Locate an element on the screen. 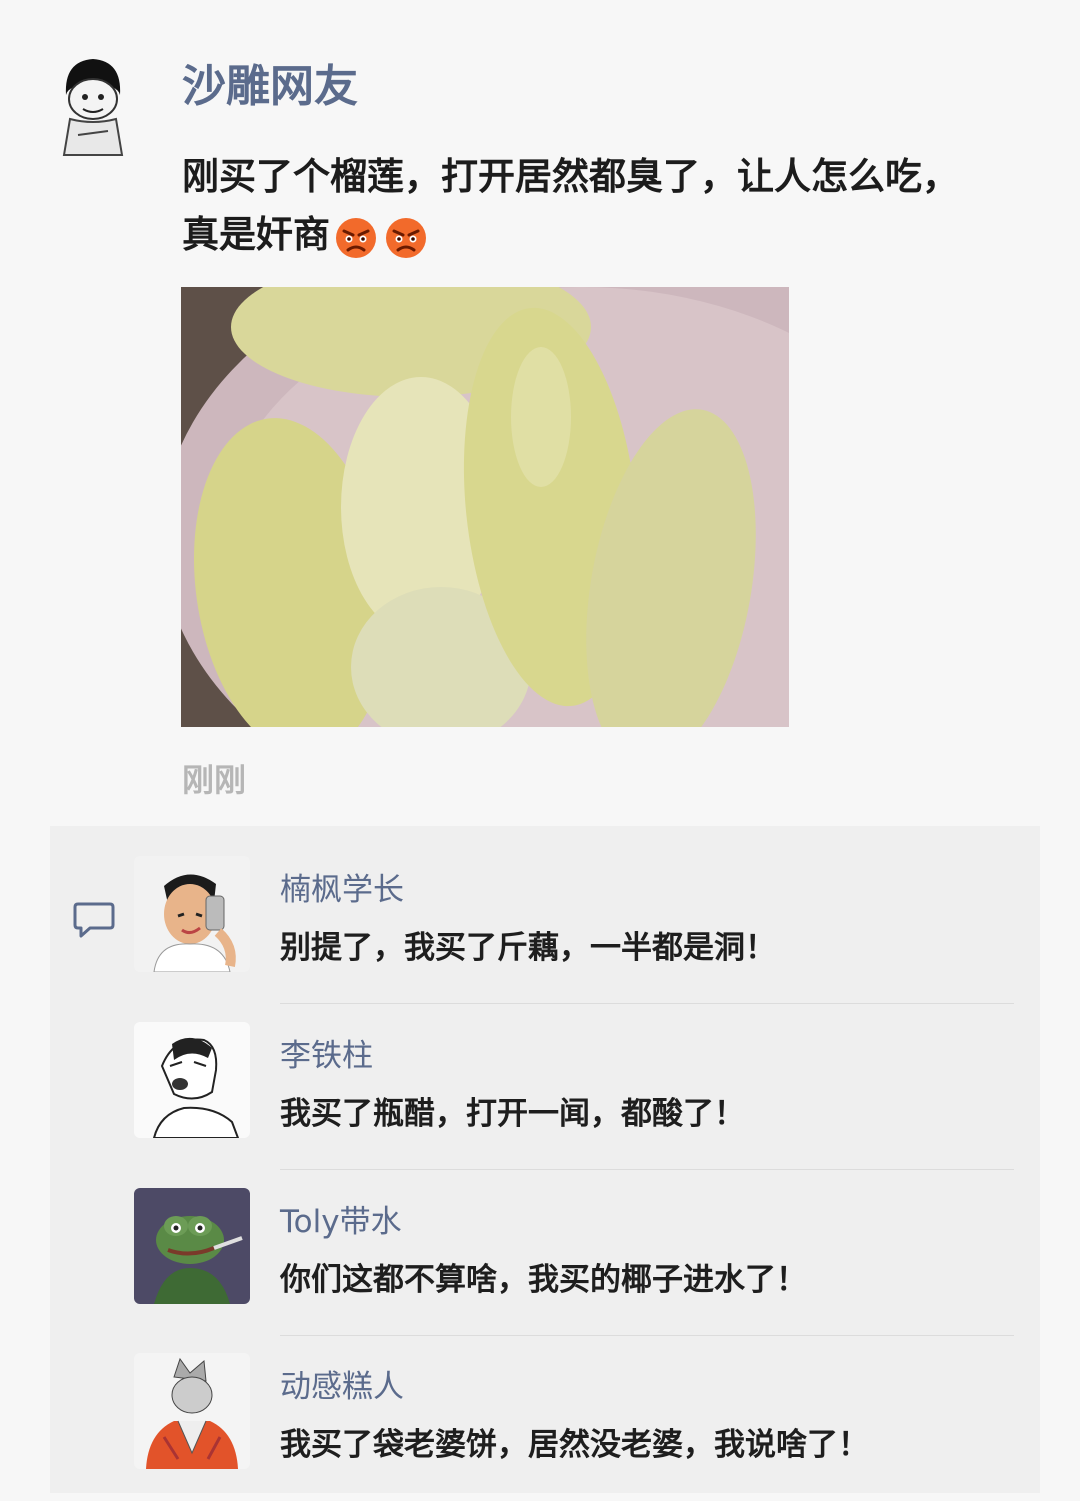 The width and height of the screenshot is (1080, 1501). emoji-row is located at coordinates (384, 237).